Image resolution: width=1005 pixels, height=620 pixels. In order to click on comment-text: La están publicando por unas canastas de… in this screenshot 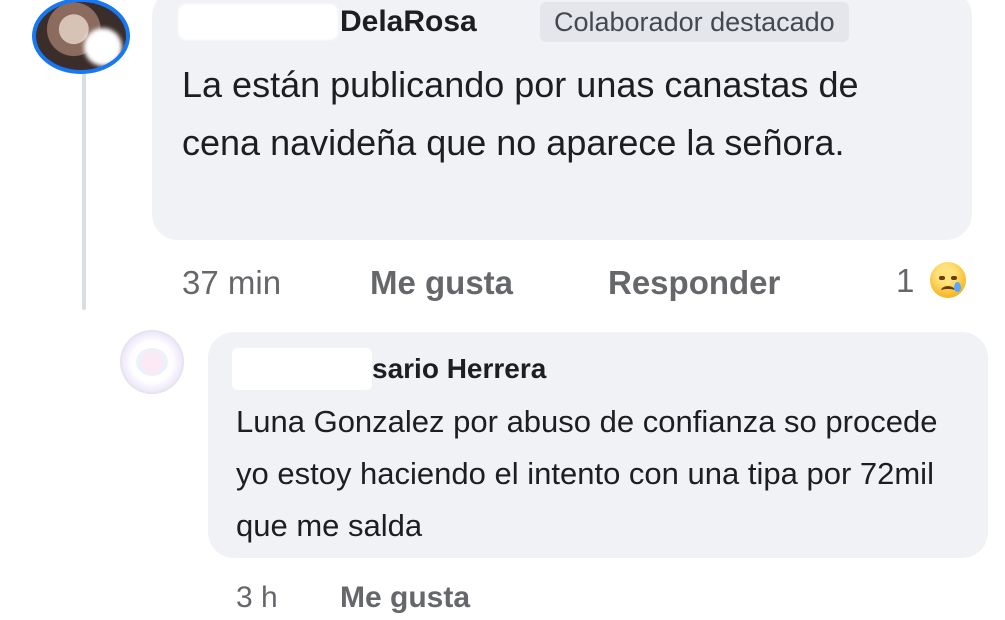, I will do `click(520, 113)`.